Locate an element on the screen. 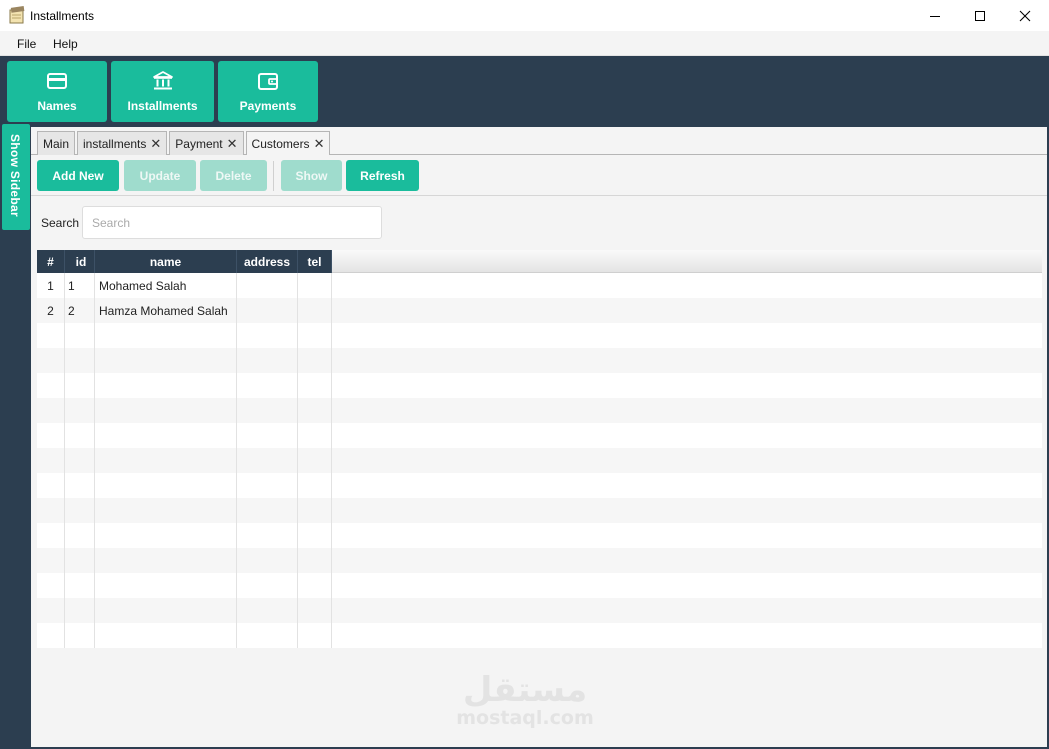  add-new-button: Add New is located at coordinates (78, 175).